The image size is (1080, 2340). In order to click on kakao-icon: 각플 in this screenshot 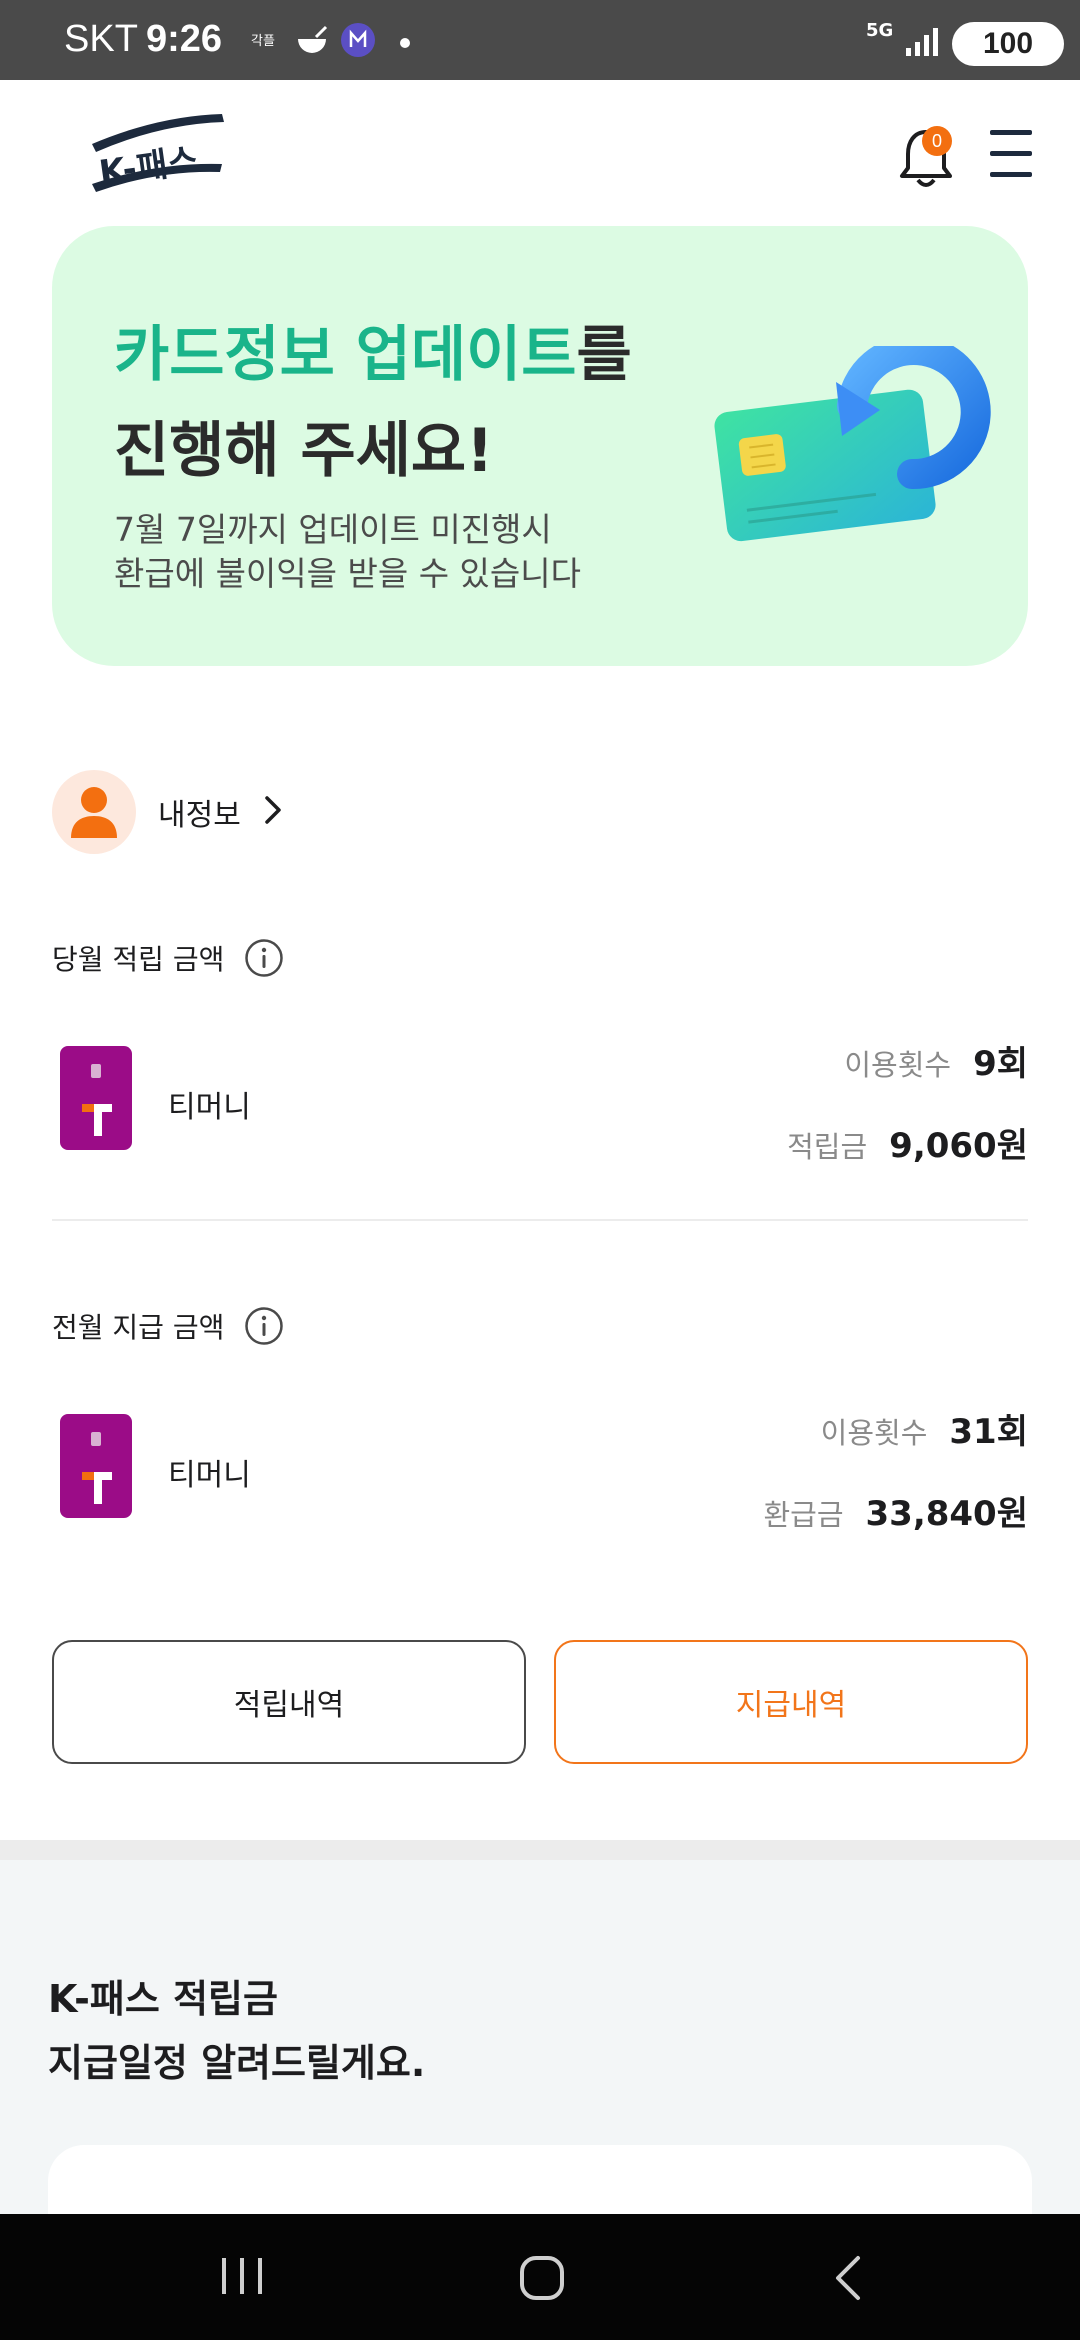, I will do `click(265, 40)`.